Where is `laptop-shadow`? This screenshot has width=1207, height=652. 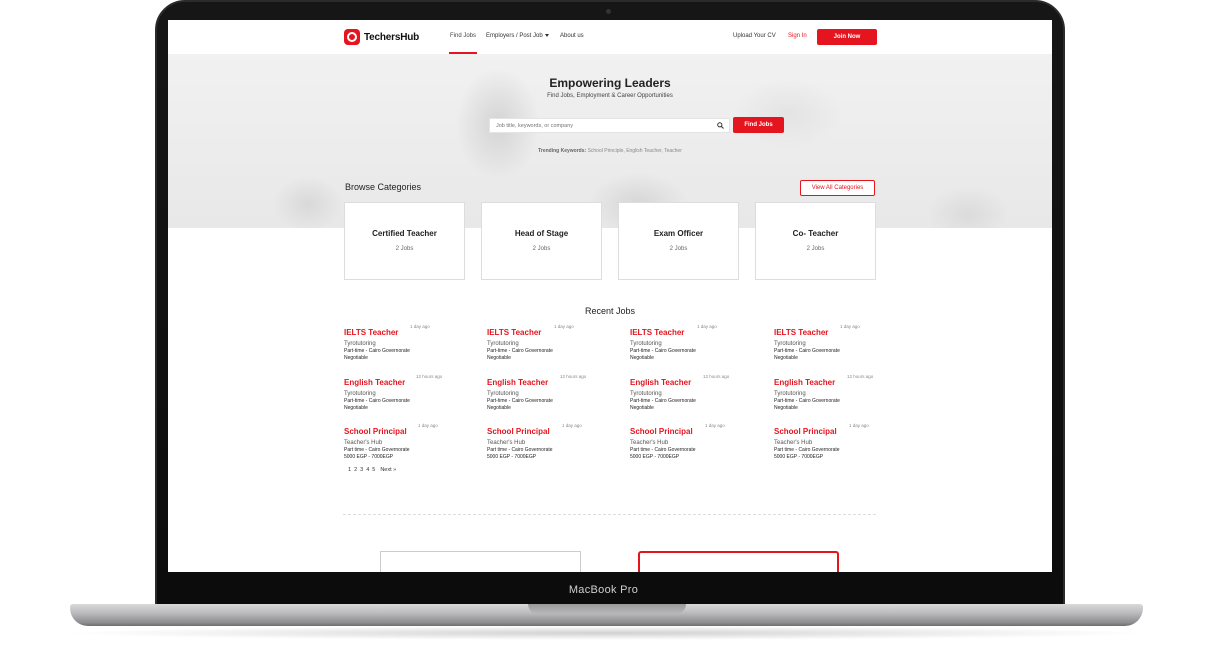 laptop-shadow is located at coordinates (606, 633).